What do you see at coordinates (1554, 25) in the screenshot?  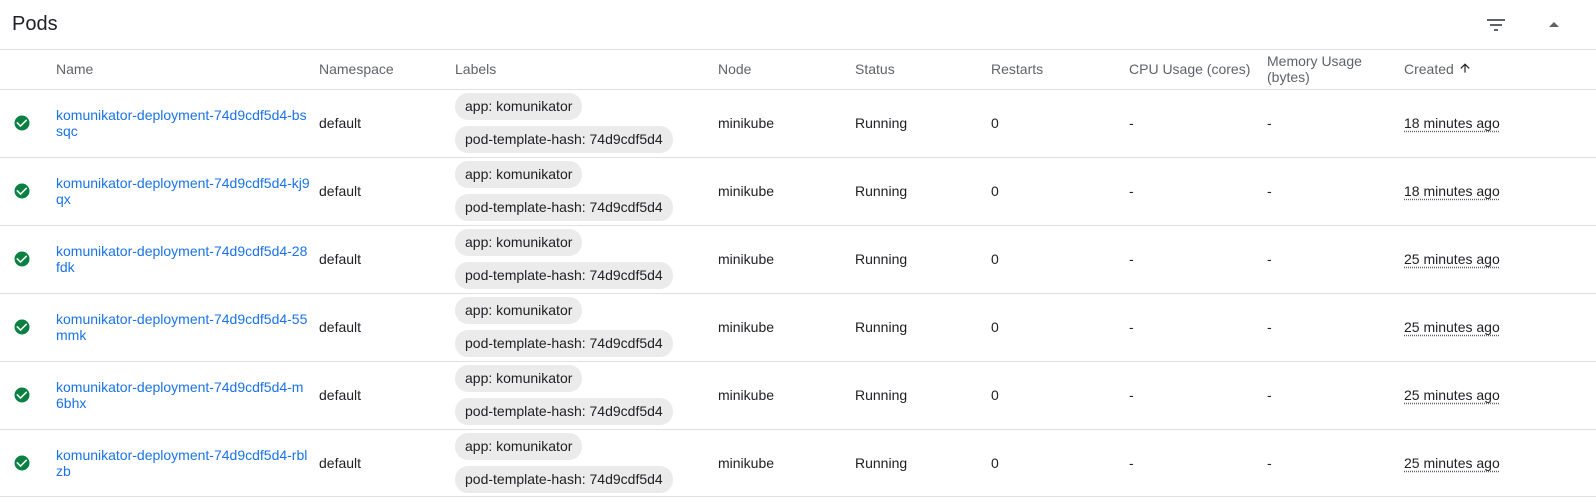 I see `collapse-button` at bounding box center [1554, 25].